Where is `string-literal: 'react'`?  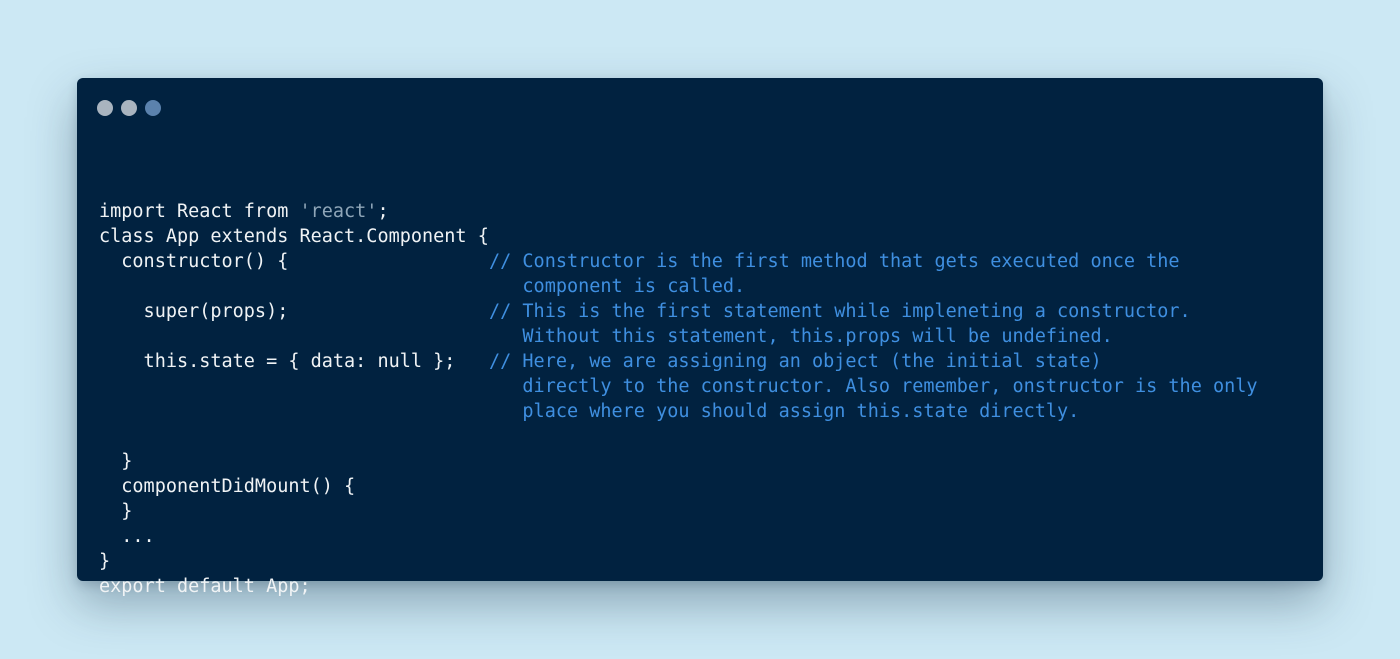
string-literal: 'react' is located at coordinates (338, 211).